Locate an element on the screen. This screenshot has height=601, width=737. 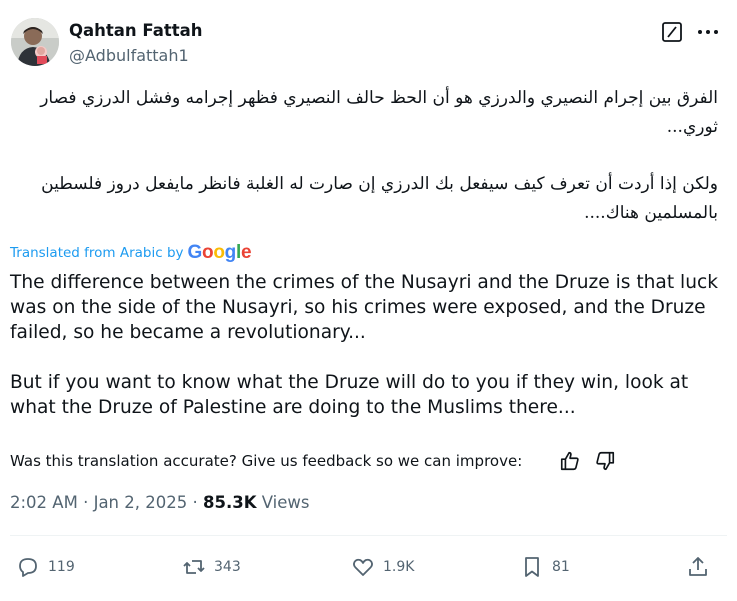
reply-icon is located at coordinates (28, 567).